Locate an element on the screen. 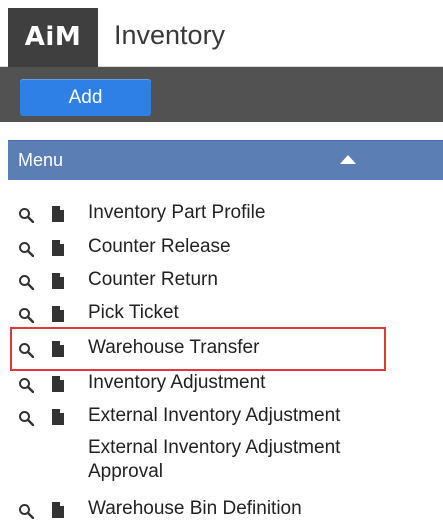 The height and width of the screenshot is (526, 443). menu-item-label: Warehouse Bin Definition is located at coordinates (195, 509).